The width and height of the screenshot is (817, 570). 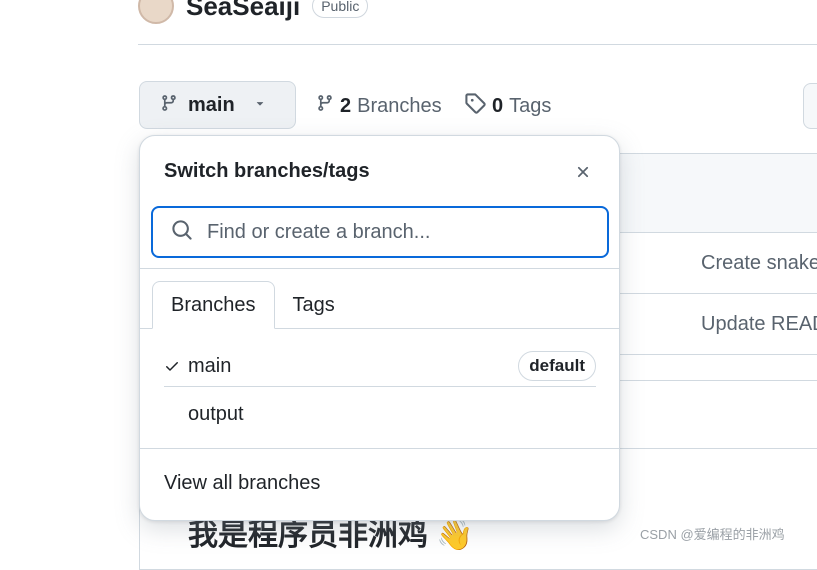 What do you see at coordinates (759, 263) in the screenshot?
I see `commit-message: Create snake` at bounding box center [759, 263].